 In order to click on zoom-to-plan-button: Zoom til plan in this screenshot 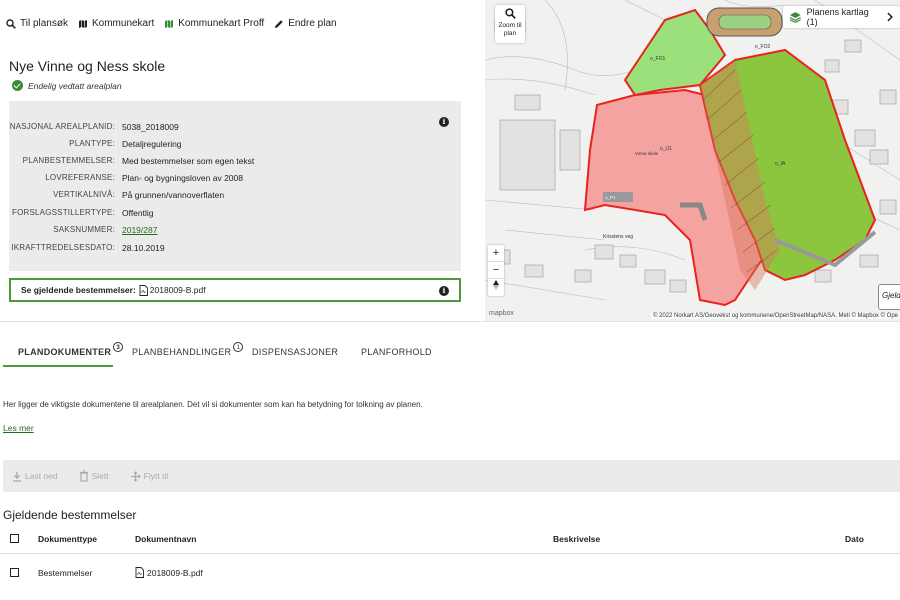, I will do `click(510, 24)`.